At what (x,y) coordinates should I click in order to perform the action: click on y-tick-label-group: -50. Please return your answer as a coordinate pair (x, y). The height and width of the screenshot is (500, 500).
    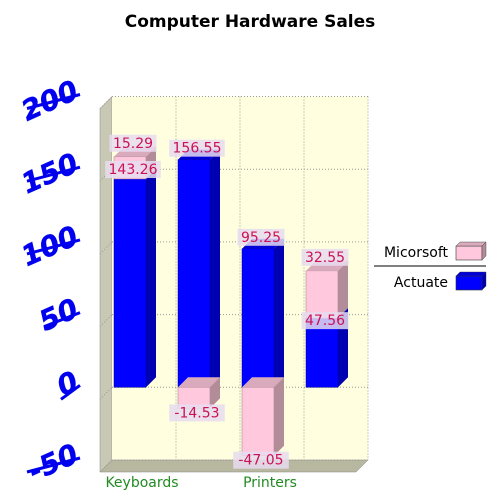
    Looking at the image, I should click on (53, 462).